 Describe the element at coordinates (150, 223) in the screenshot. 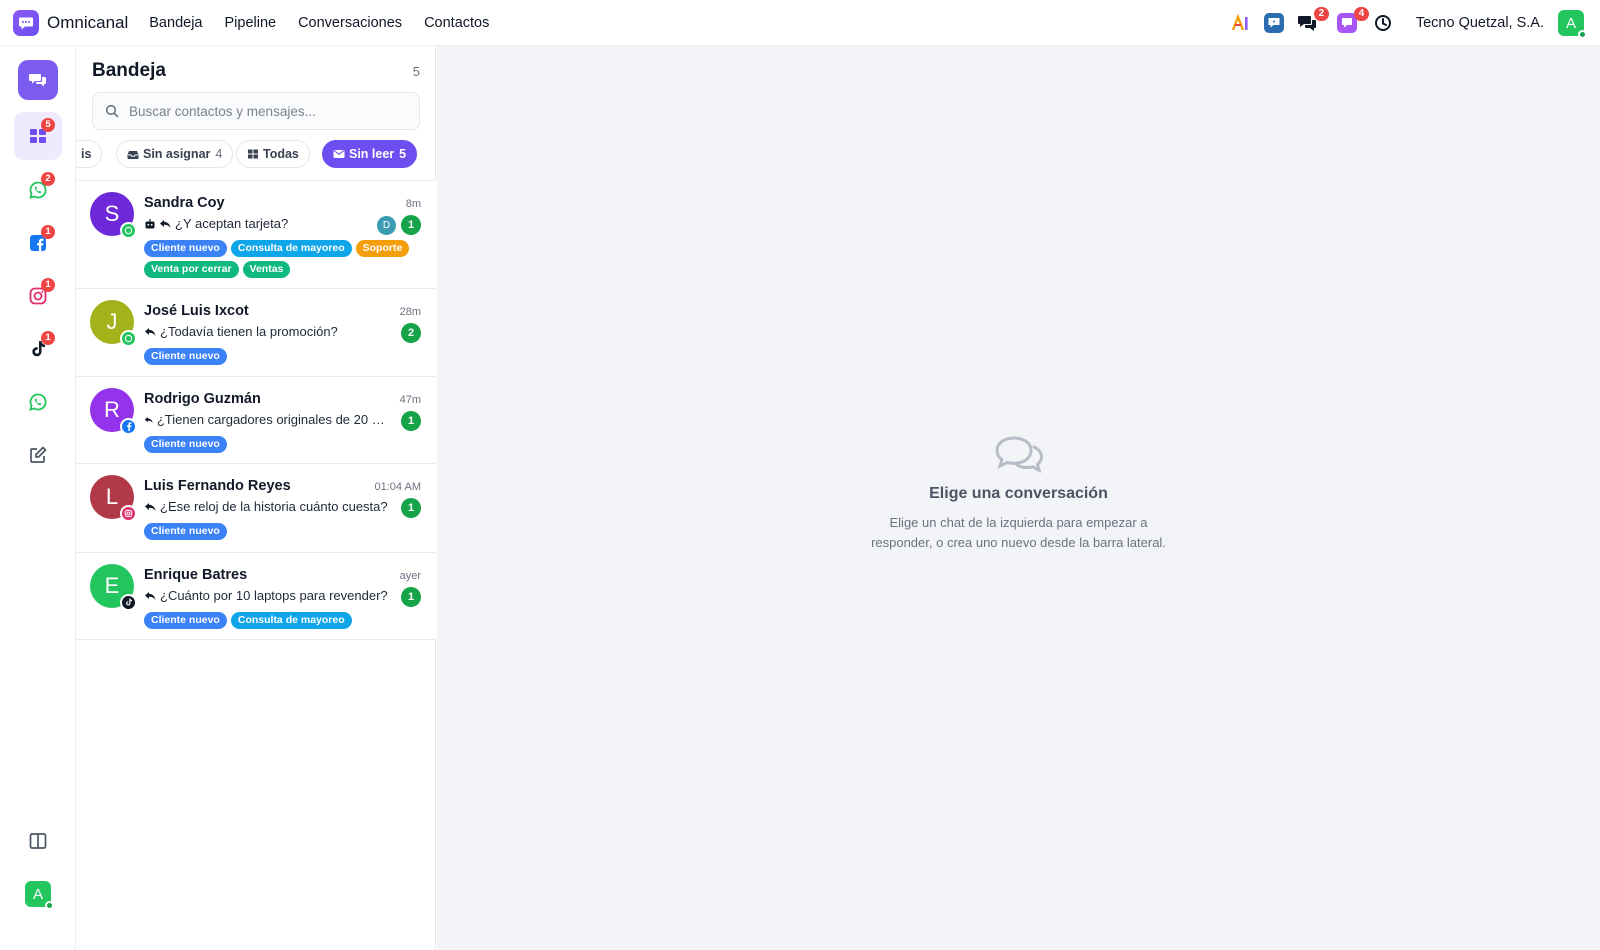

I see `robot-icon` at that location.